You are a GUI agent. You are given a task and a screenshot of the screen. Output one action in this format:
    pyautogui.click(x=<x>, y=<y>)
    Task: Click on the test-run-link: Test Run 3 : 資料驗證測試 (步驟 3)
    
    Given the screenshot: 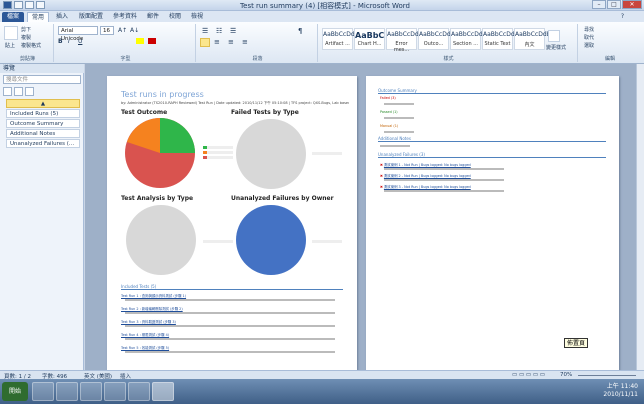 What is the action you would take?
    pyautogui.click(x=148, y=322)
    